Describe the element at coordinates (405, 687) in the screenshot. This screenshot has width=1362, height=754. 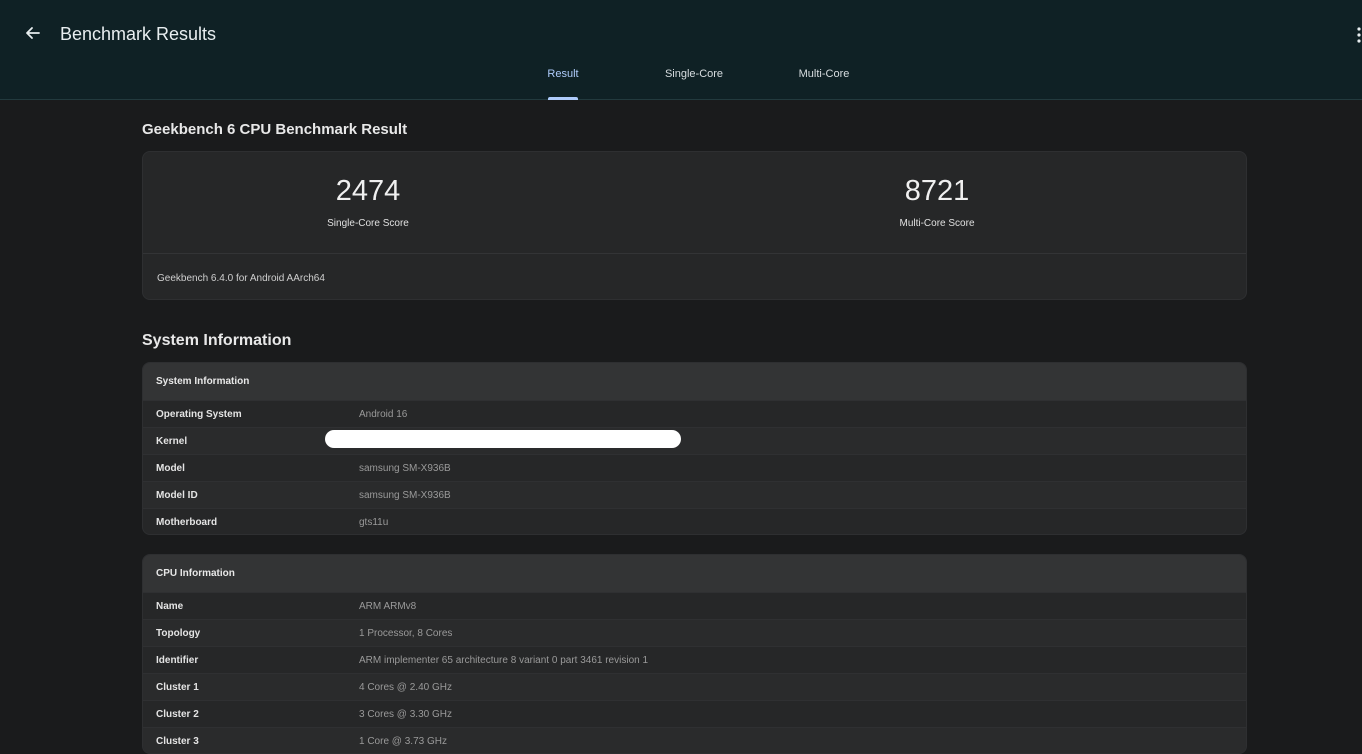
I see `row-value: 4 Cores @ 2.40 GHz` at that location.